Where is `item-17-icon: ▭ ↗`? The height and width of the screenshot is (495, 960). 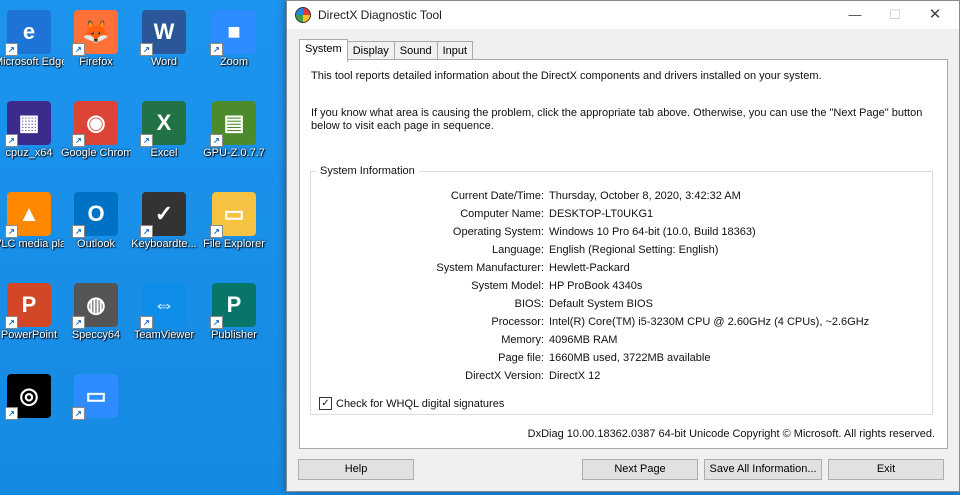
item-17-icon: ▭ ↗ is located at coordinates (95, 397).